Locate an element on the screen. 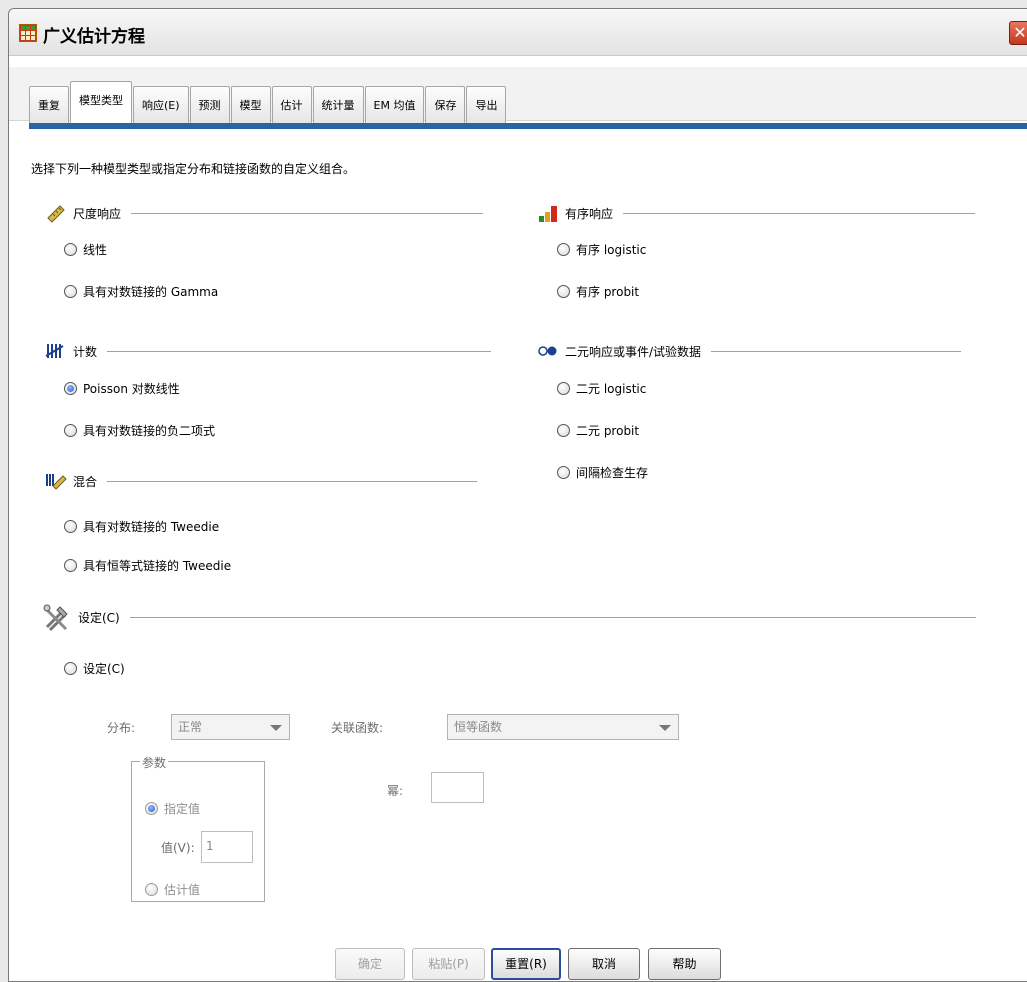 This screenshot has width=1027, height=982. distribution-select: 正常 is located at coordinates (230, 727).